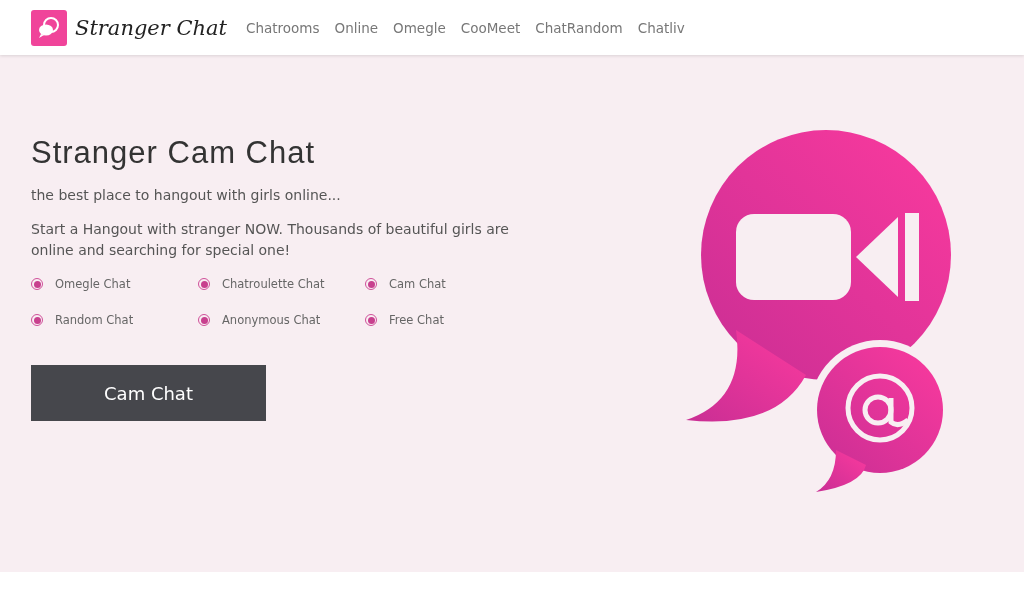  I want to click on option-label: Omegle Chat, so click(93, 284).